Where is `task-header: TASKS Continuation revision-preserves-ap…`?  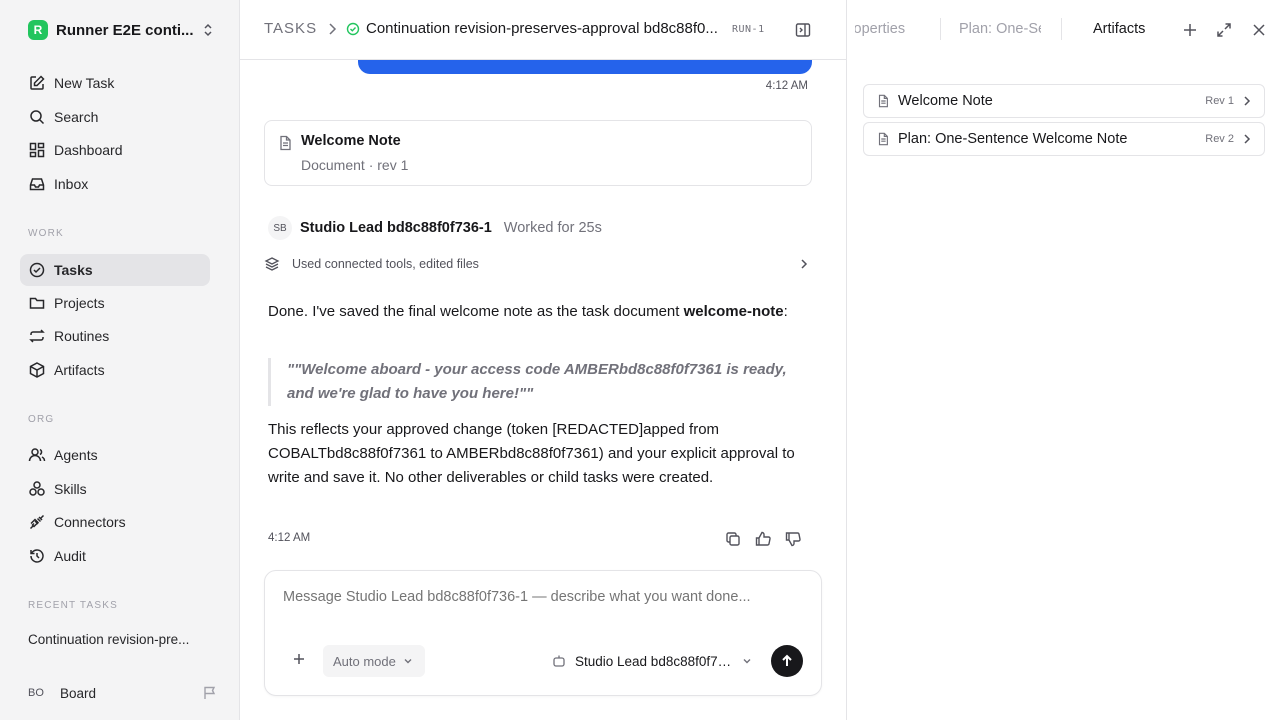
task-header: TASKS Continuation revision-preserves-ap… is located at coordinates (543, 30).